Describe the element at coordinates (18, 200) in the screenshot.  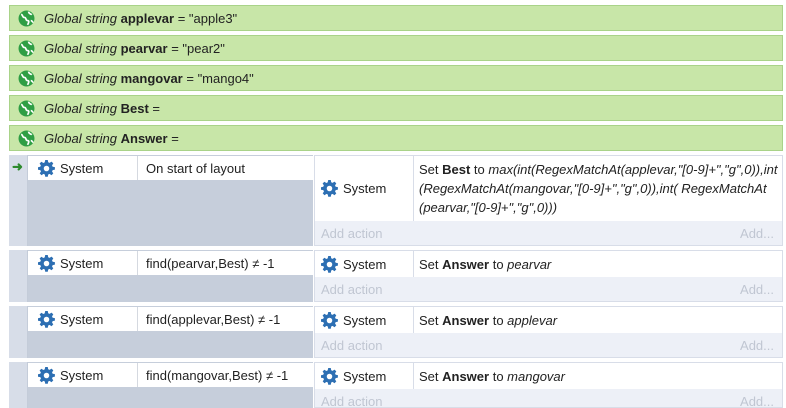
I see `event-margin: ➜` at that location.